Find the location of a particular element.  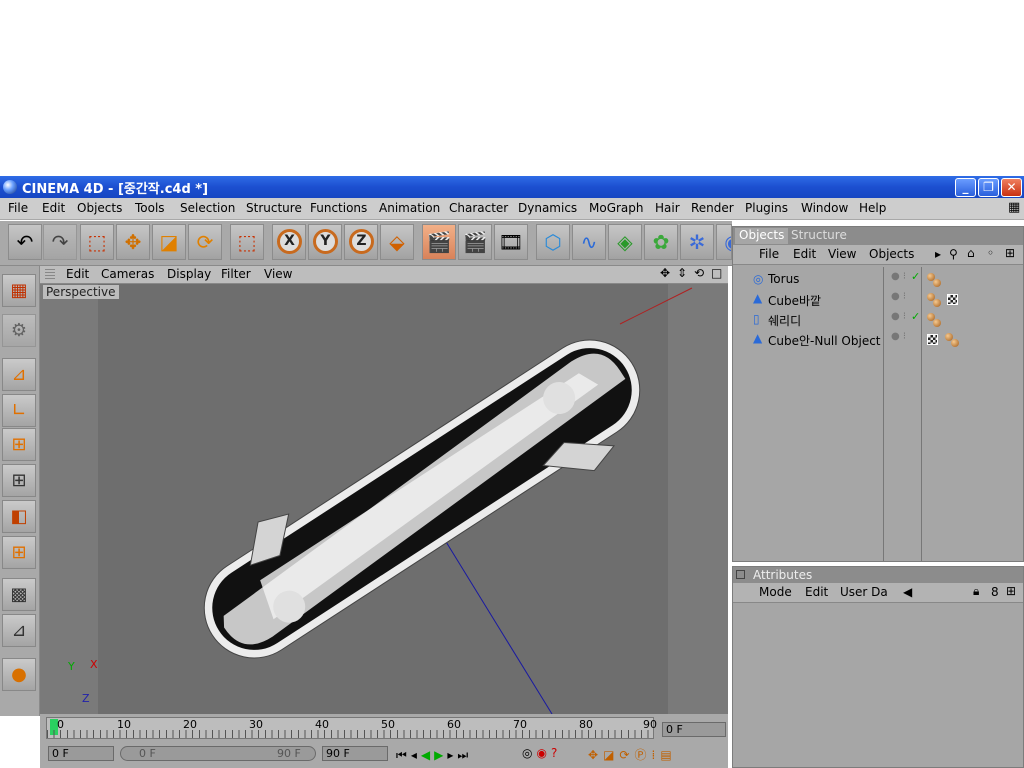

use-points-button: ⊞ is located at coordinates (19, 444).